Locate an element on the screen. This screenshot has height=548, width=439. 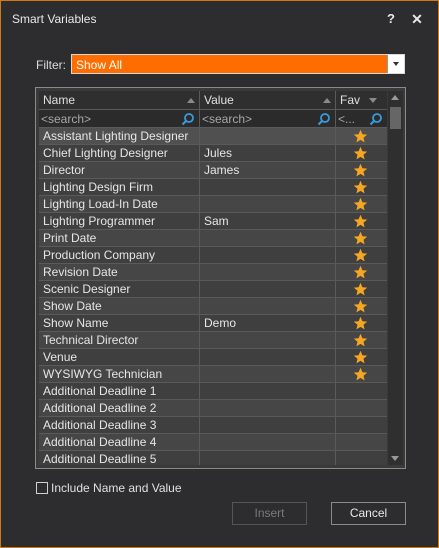
table-row: Revision Date is located at coordinates (213, 272).